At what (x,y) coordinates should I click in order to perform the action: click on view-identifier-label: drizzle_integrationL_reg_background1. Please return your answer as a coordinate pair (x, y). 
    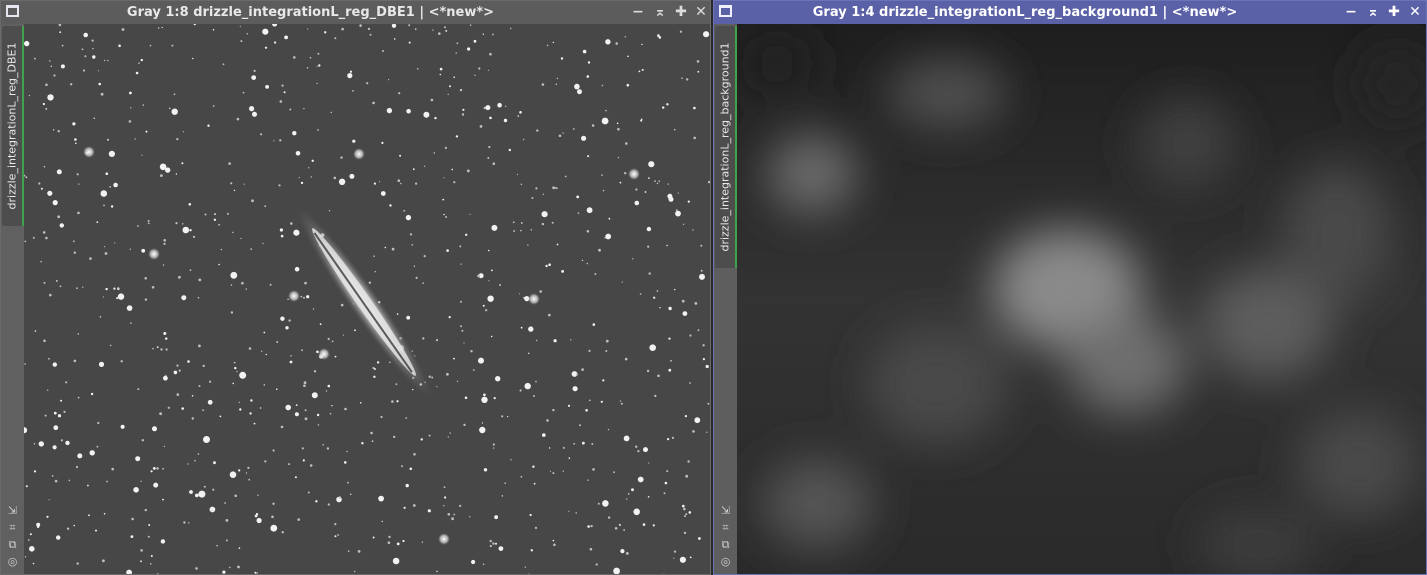
    Looking at the image, I should click on (725, 147).